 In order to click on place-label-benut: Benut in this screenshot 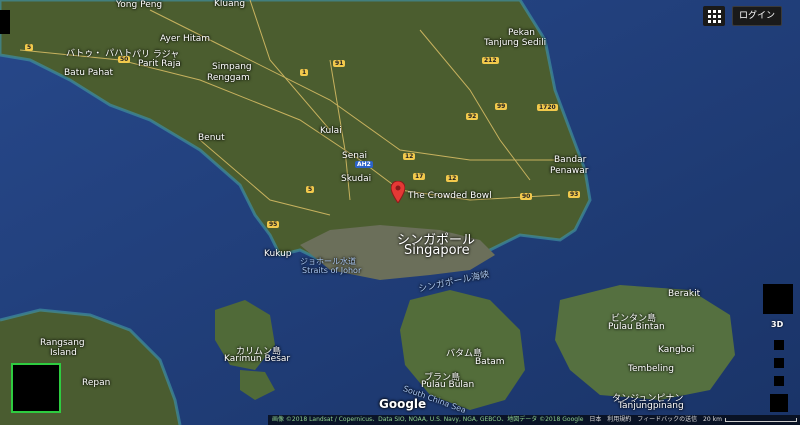, I will do `click(211, 138)`.